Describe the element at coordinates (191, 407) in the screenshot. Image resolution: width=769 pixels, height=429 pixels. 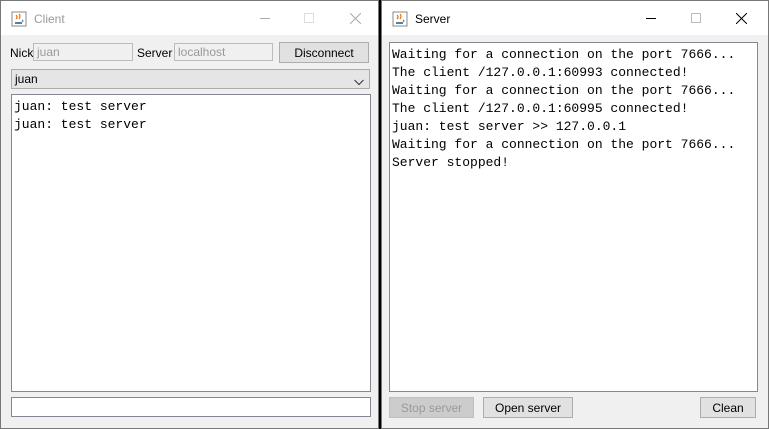
I see `message-input` at that location.